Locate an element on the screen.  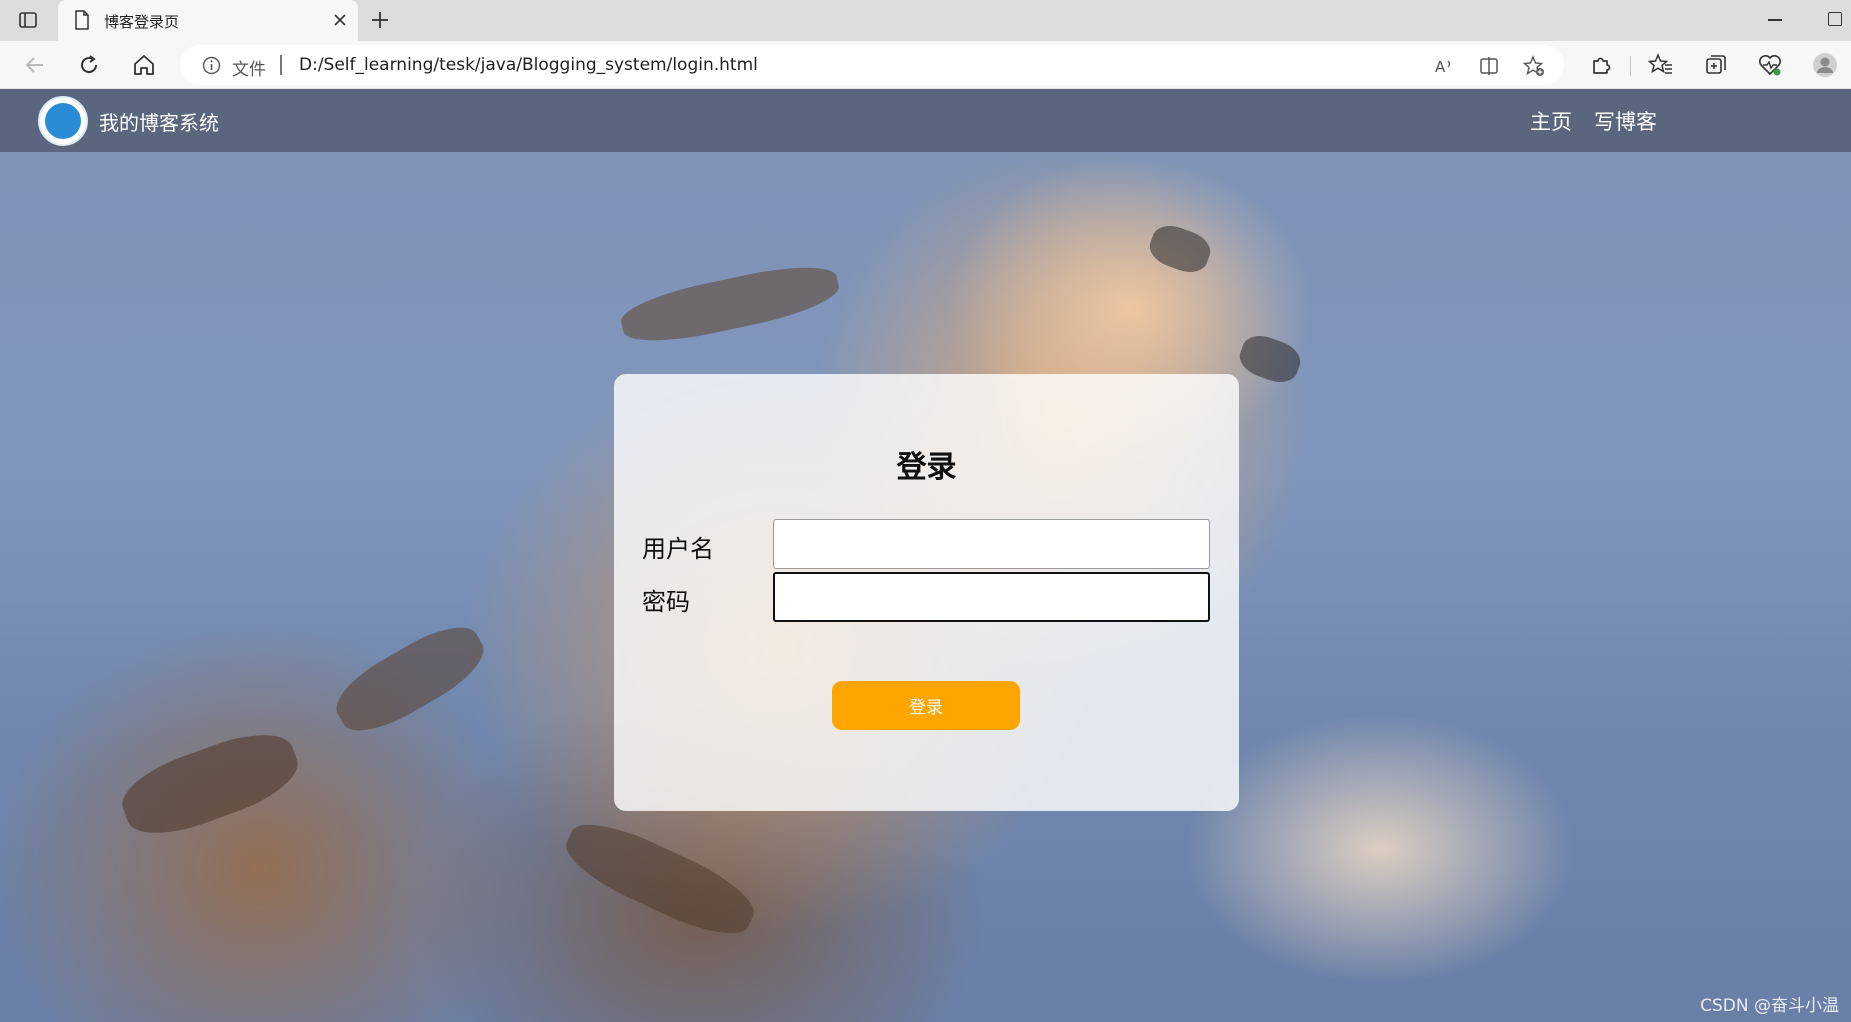
username-label: 用户名 is located at coordinates (678, 549).